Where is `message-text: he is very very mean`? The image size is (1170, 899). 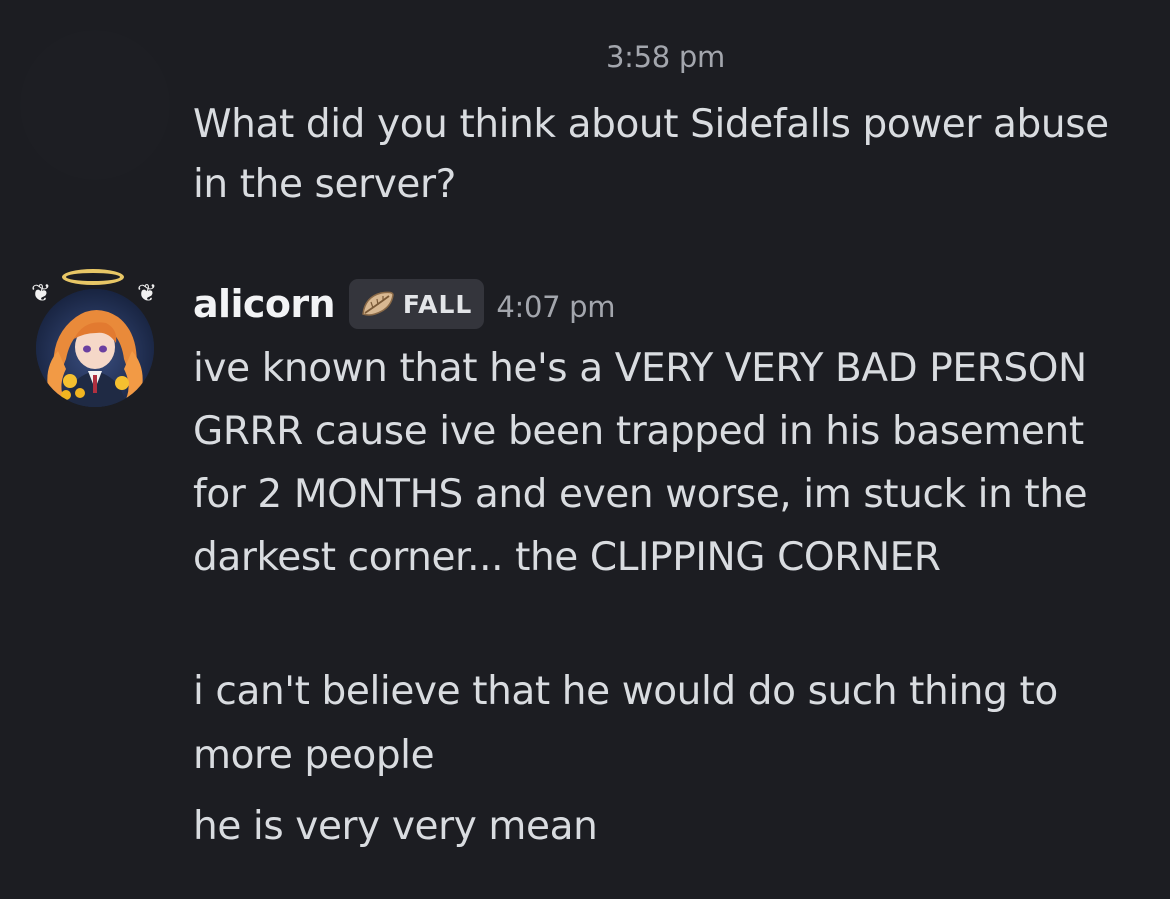 message-text: he is very very mean is located at coordinates (665, 826).